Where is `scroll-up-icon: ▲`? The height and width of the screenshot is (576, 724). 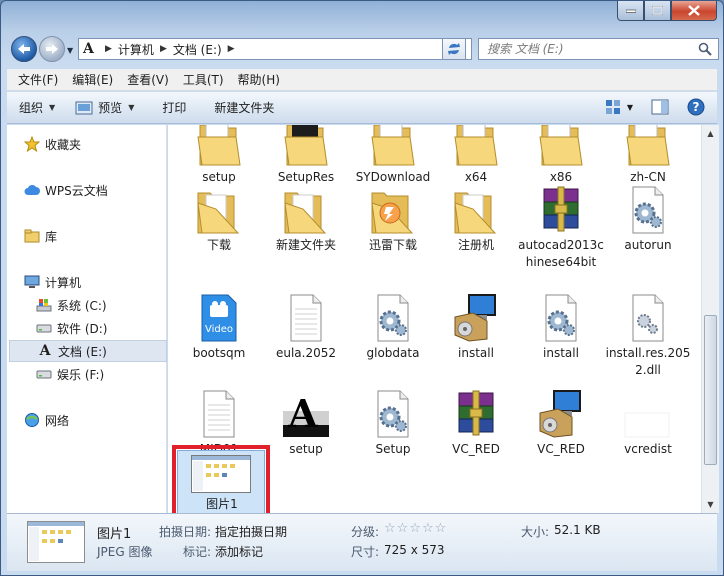 scroll-up-icon: ▲ is located at coordinates (710, 133).